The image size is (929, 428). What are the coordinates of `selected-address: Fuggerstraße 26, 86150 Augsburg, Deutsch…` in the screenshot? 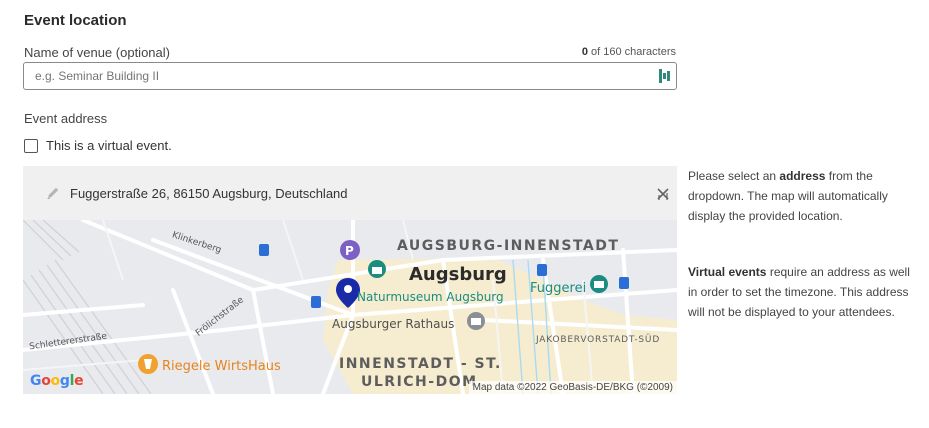 It's located at (209, 193).